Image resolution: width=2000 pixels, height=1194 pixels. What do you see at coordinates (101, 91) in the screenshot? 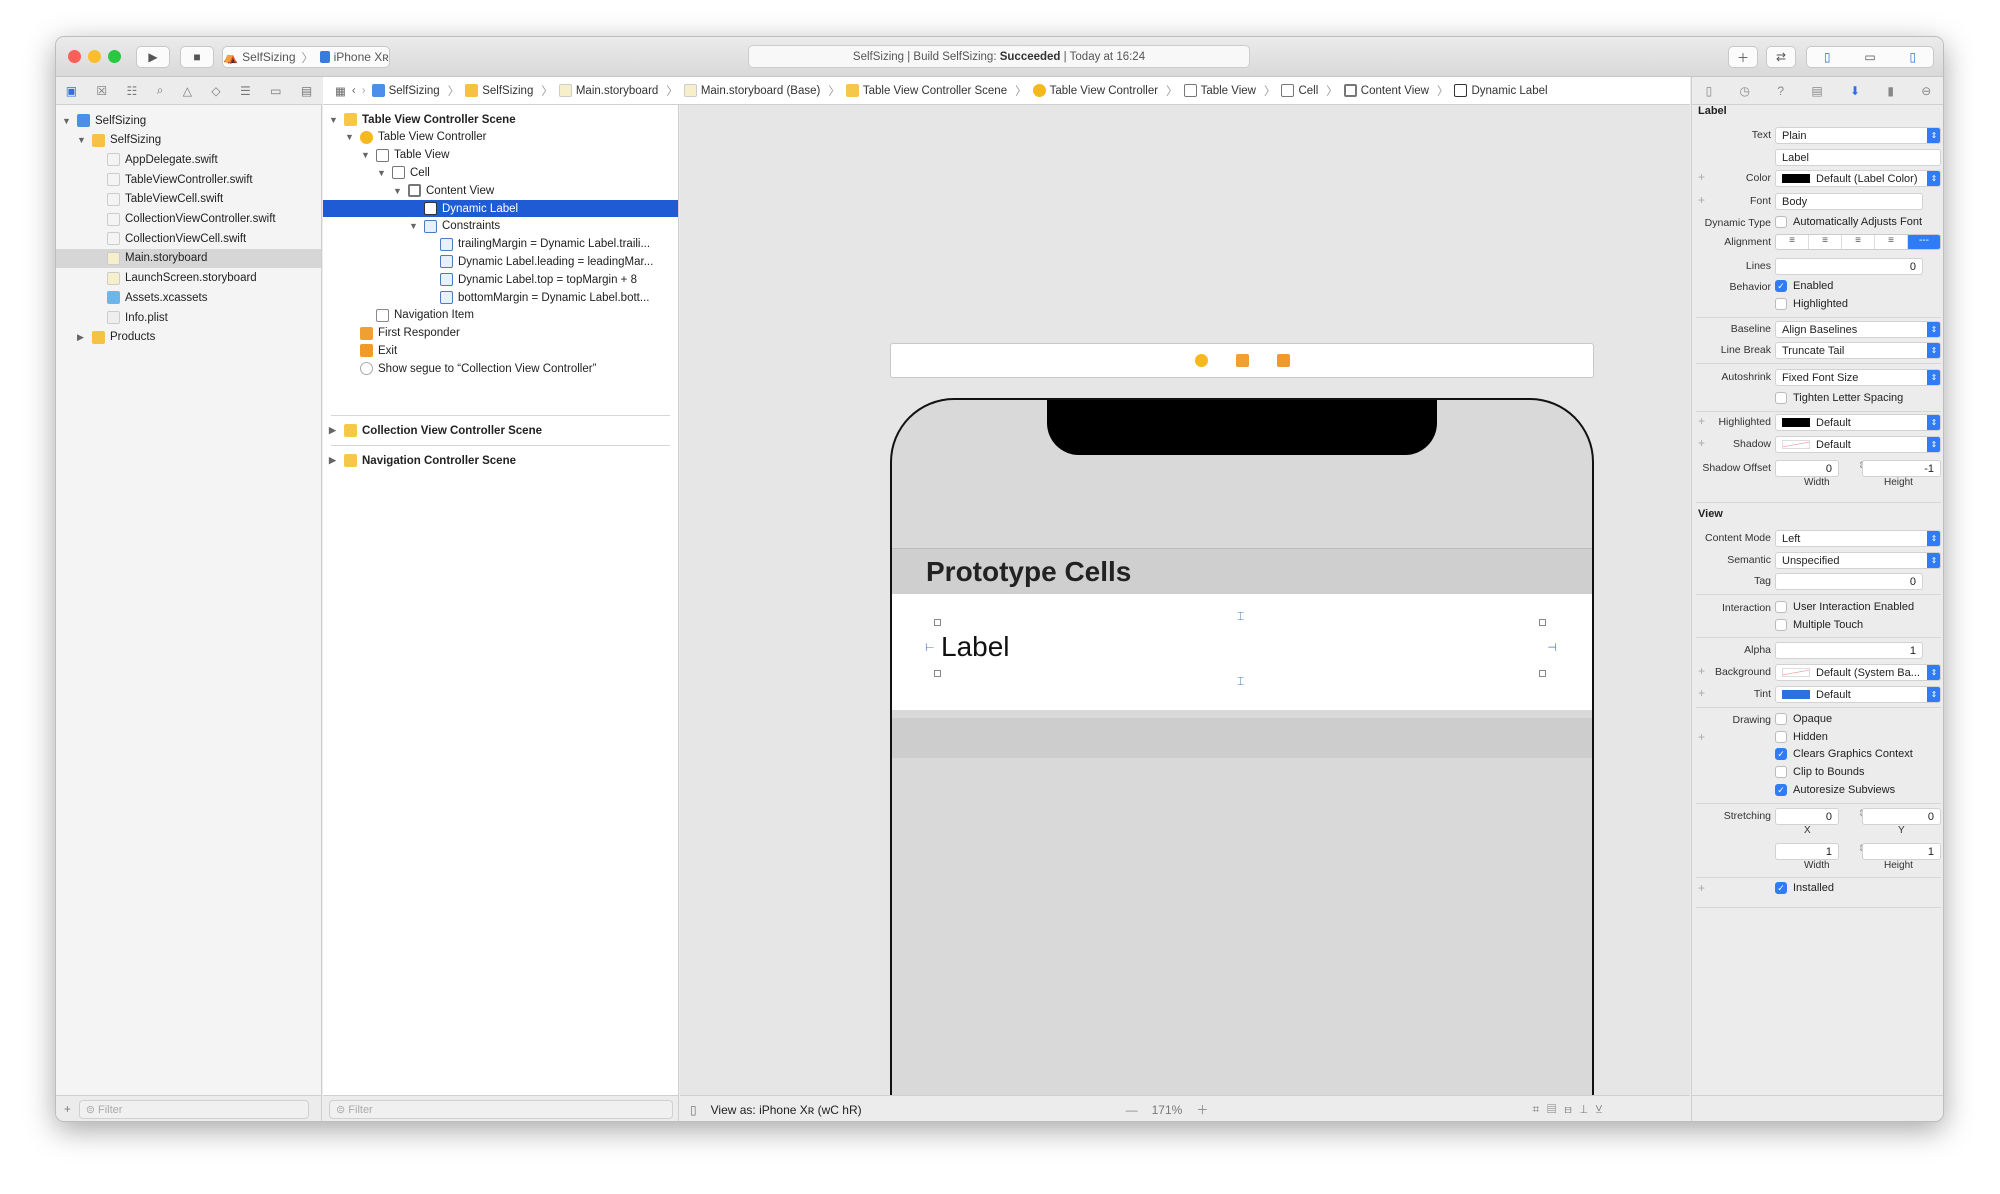
I see `source-control-icon: ☒` at bounding box center [101, 91].